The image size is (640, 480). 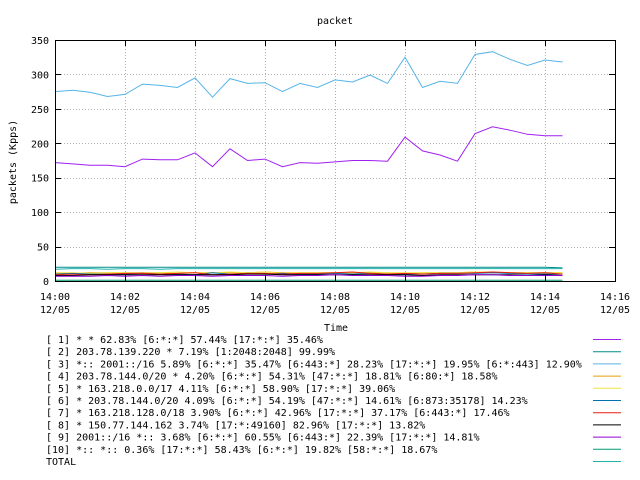 What do you see at coordinates (125, 297) in the screenshot?
I see `x-tick-time-label: 14:02` at bounding box center [125, 297].